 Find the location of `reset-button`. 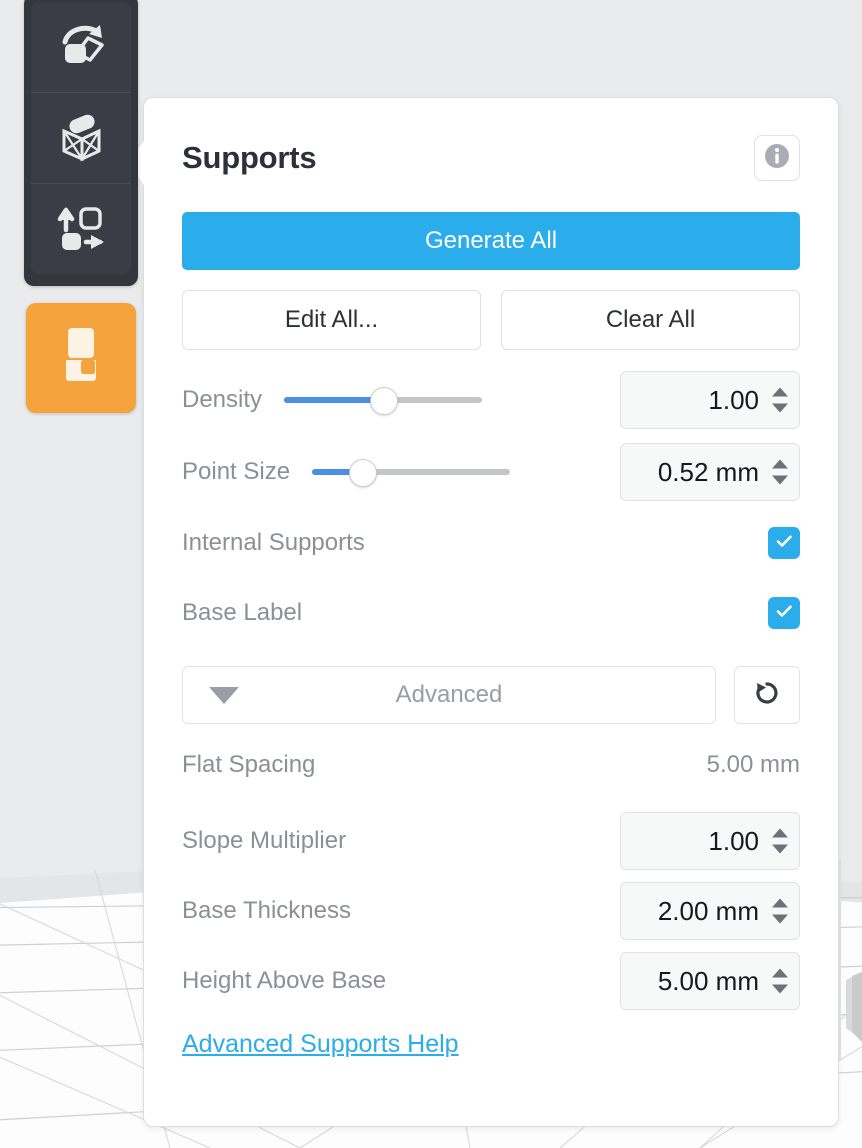

reset-button is located at coordinates (767, 695).